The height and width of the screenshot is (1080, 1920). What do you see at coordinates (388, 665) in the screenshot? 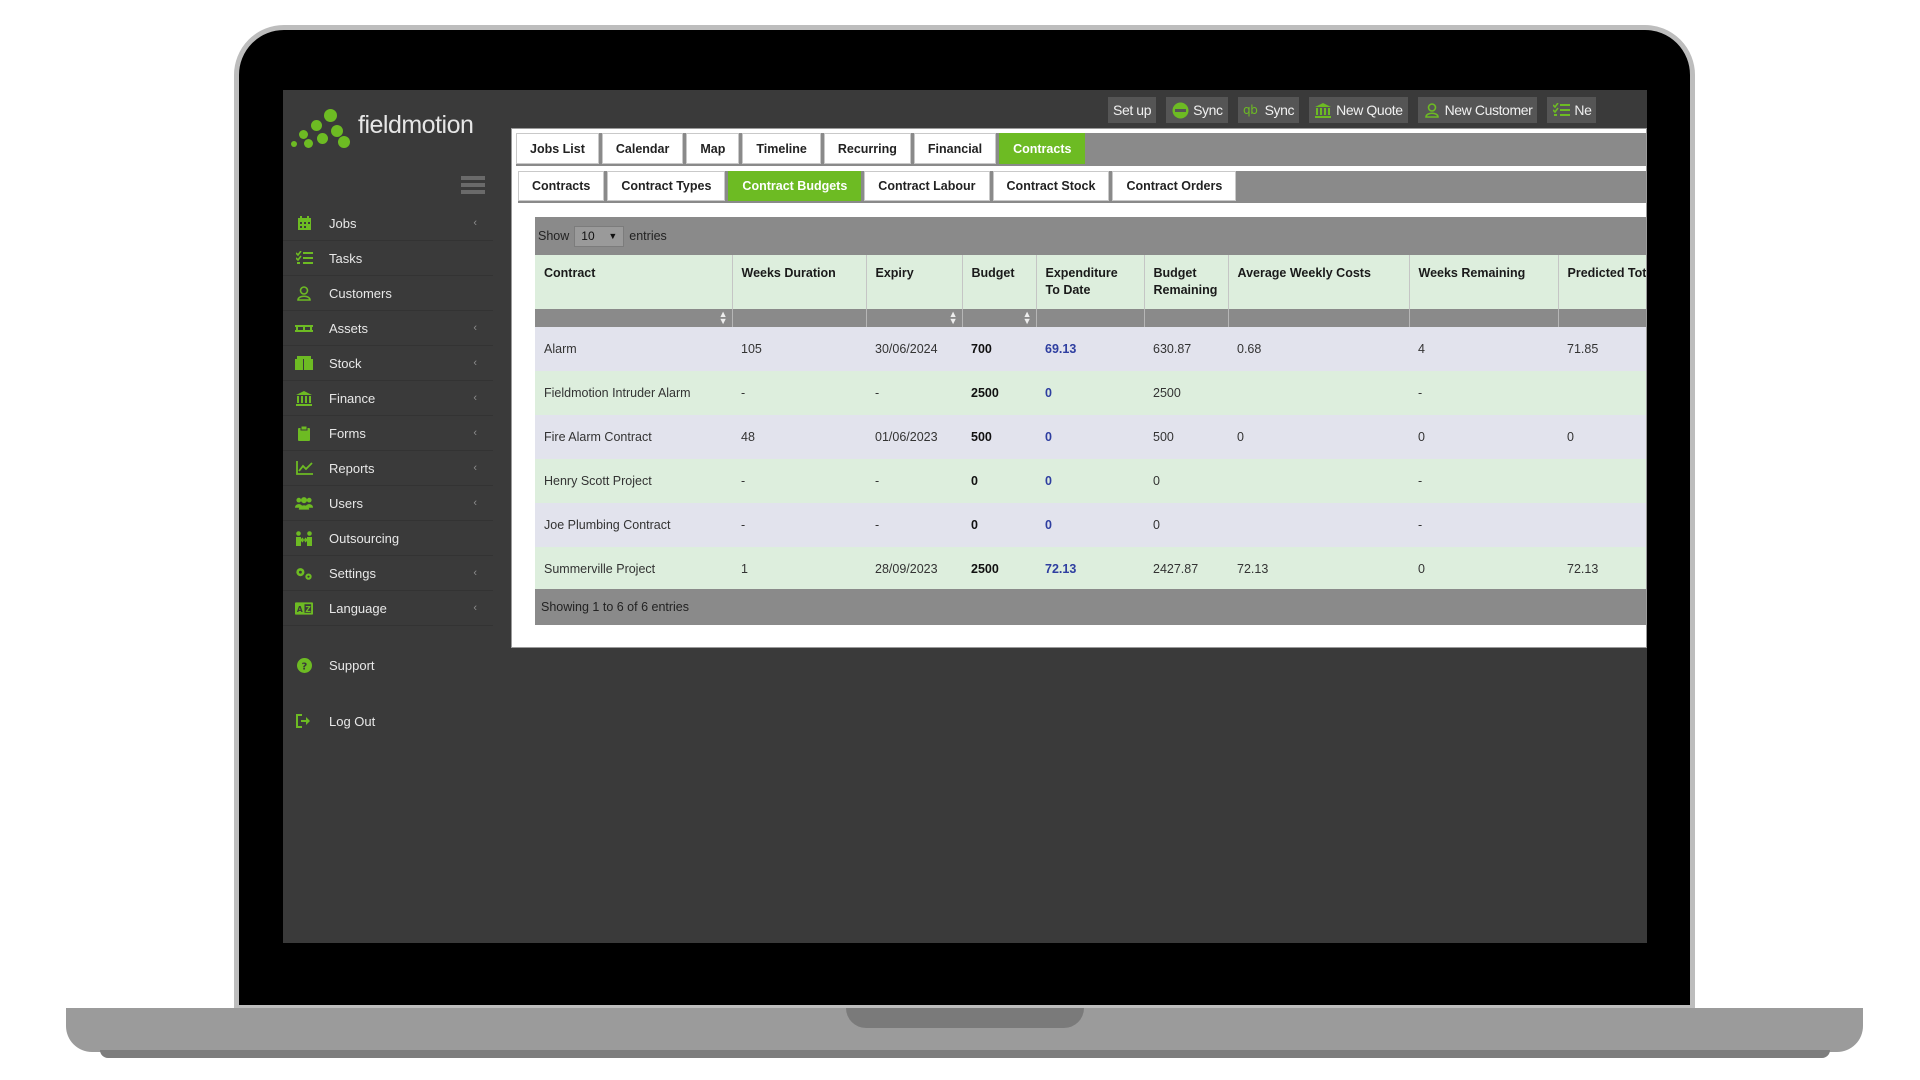
I see `sidebar-item-support: ? Support` at bounding box center [388, 665].